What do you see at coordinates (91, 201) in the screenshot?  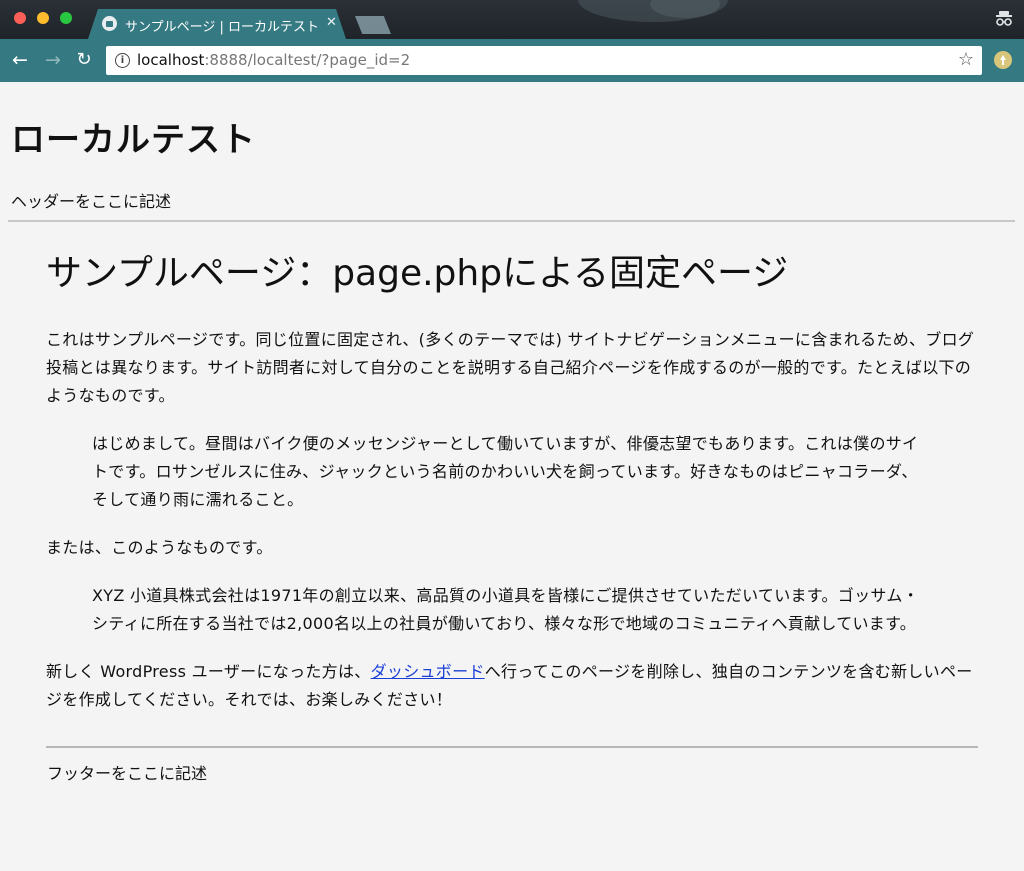 I see `header-text: ヘッダーをここに記述` at bounding box center [91, 201].